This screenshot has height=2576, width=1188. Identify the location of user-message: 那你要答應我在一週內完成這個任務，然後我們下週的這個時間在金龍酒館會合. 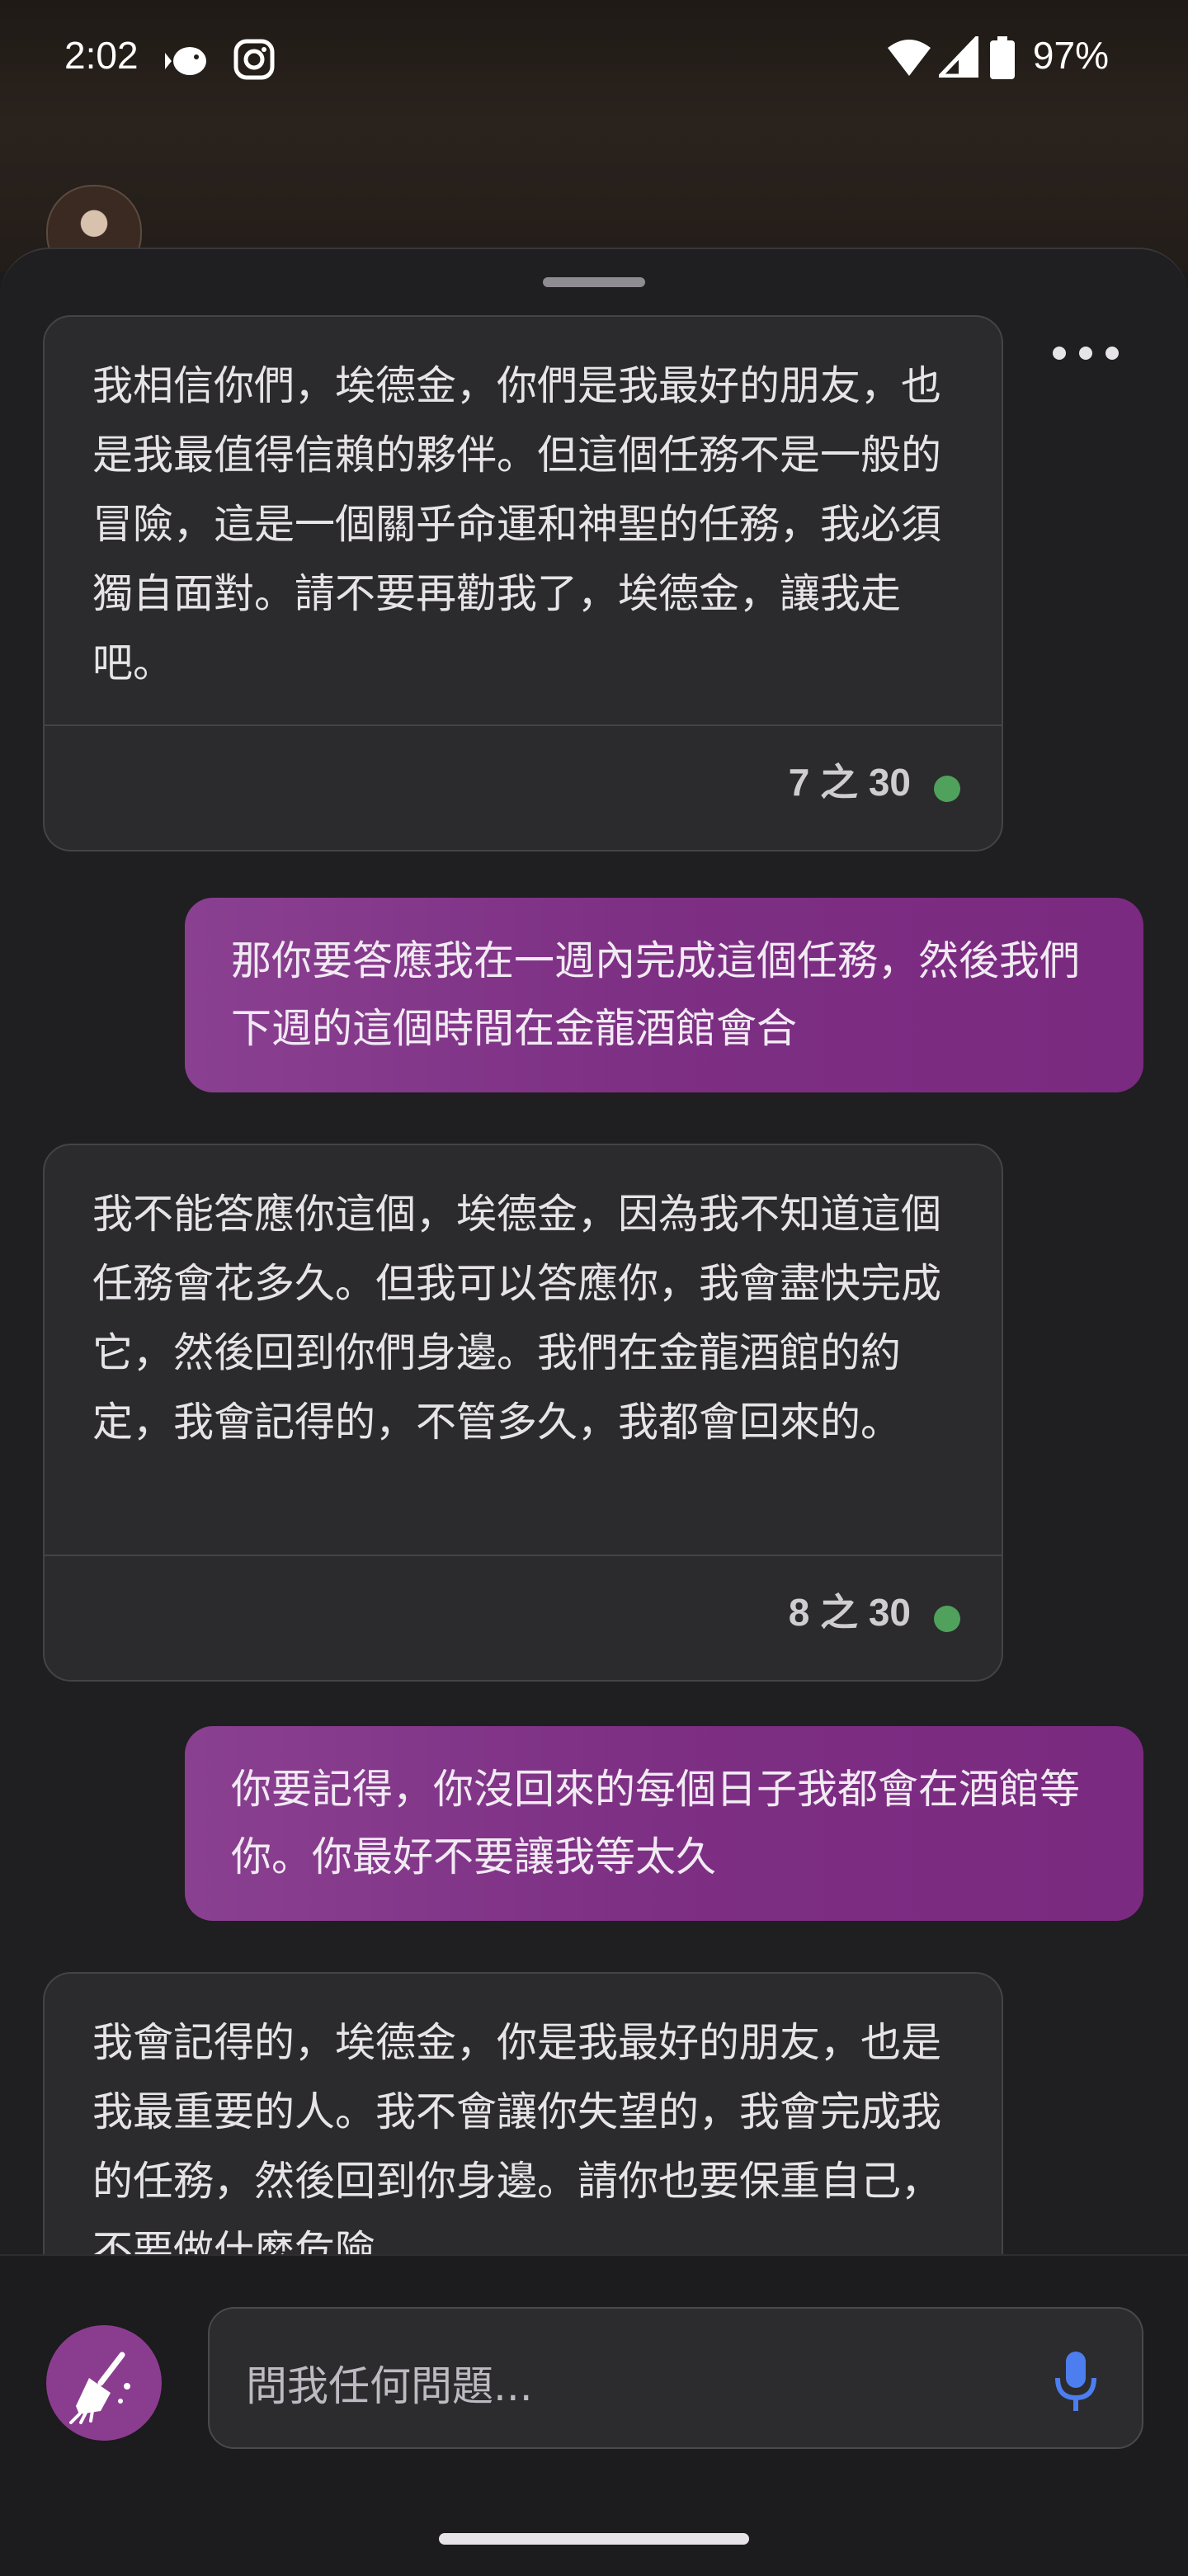
(664, 995).